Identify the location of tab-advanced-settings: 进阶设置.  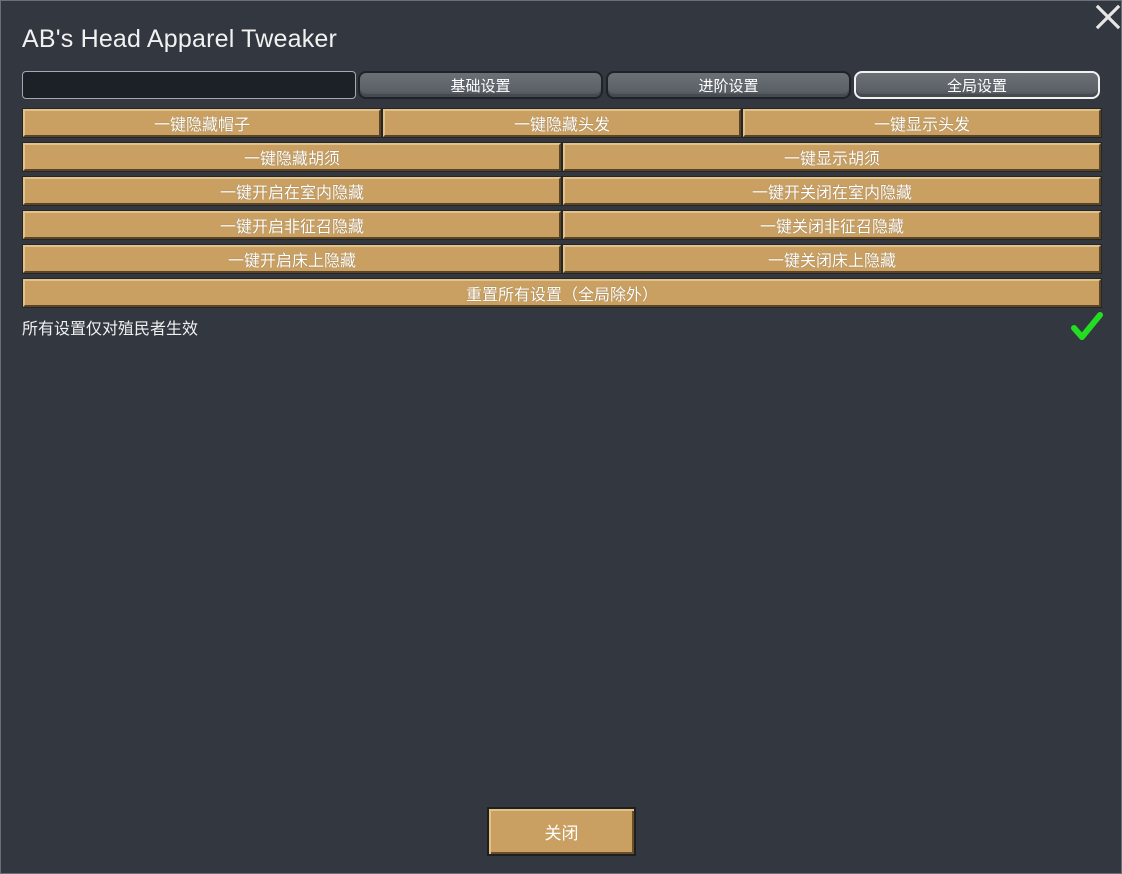
(728, 85).